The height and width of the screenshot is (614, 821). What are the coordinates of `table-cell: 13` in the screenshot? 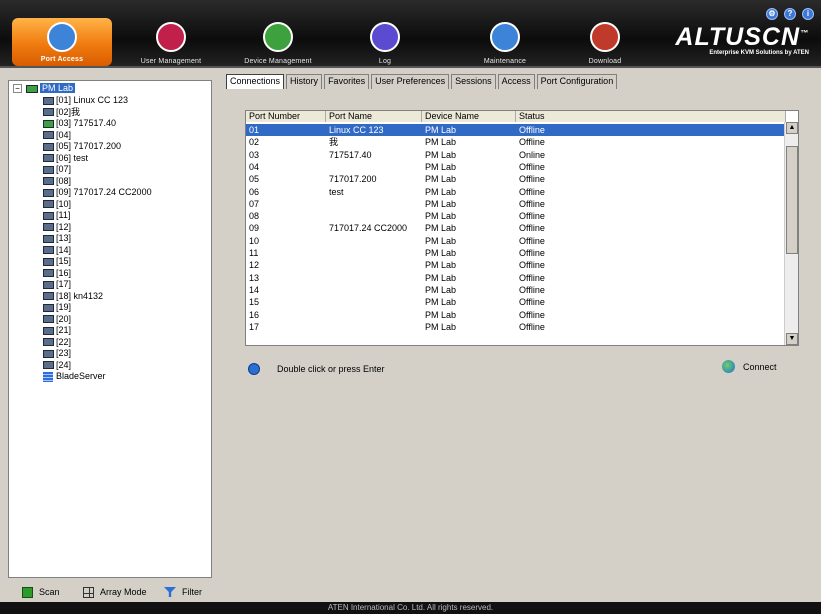 It's located at (254, 277).